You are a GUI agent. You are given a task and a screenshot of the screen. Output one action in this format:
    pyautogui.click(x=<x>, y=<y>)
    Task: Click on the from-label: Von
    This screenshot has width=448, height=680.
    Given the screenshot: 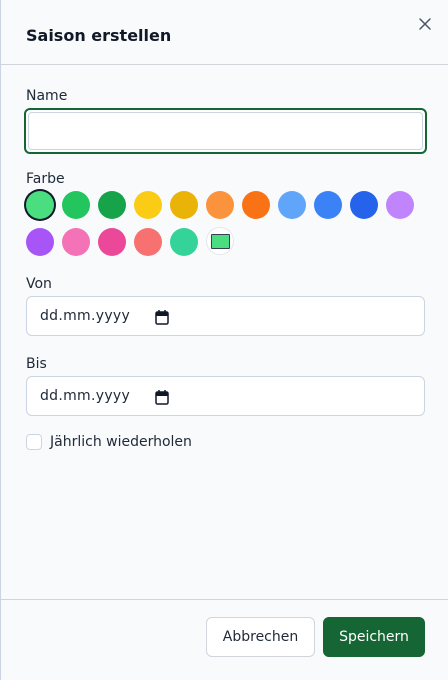 What is the action you would take?
    pyautogui.click(x=39, y=284)
    